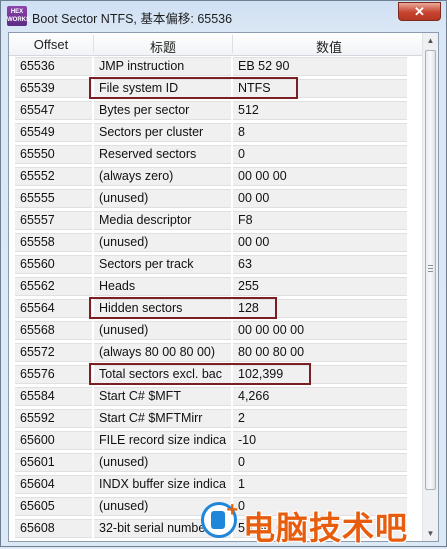 This screenshot has width=447, height=549. I want to click on offset-cell: 65549, so click(53, 132).